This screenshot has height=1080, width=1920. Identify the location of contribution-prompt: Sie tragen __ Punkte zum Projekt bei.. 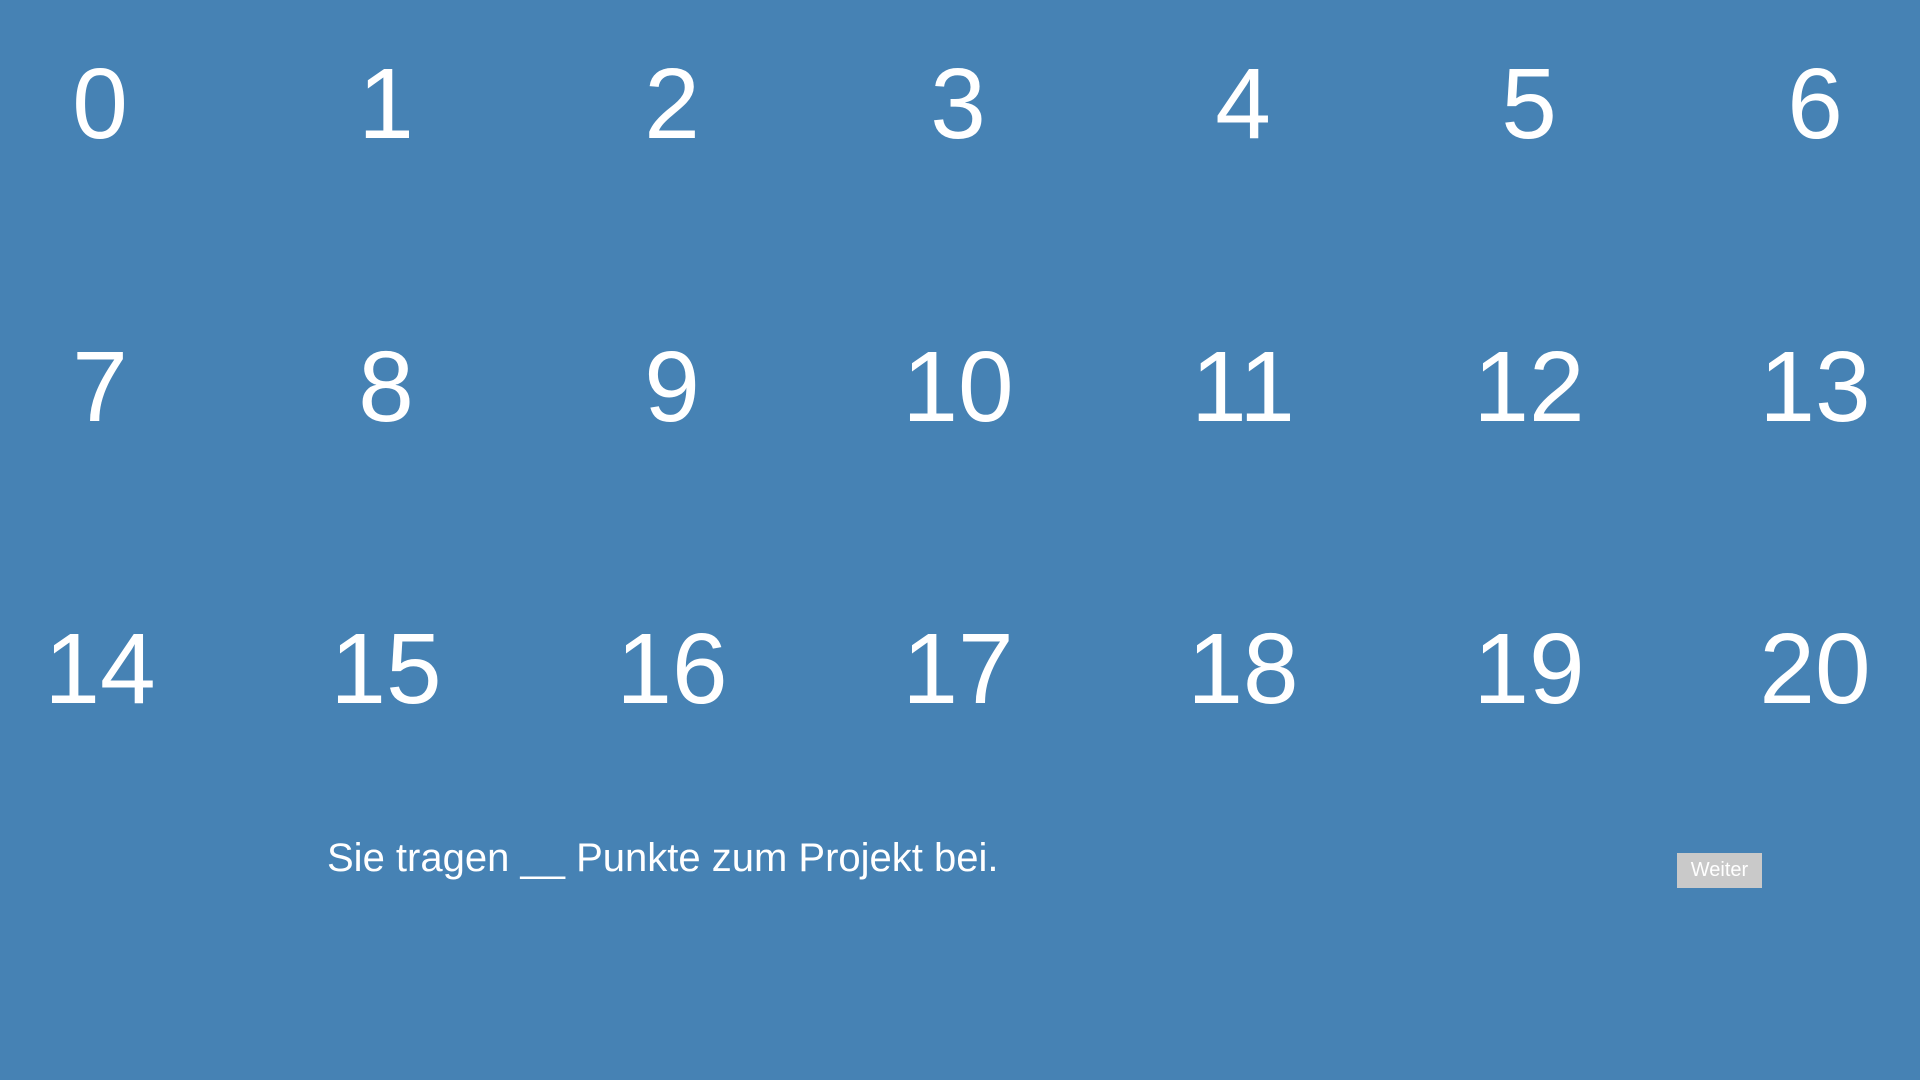
(663, 858).